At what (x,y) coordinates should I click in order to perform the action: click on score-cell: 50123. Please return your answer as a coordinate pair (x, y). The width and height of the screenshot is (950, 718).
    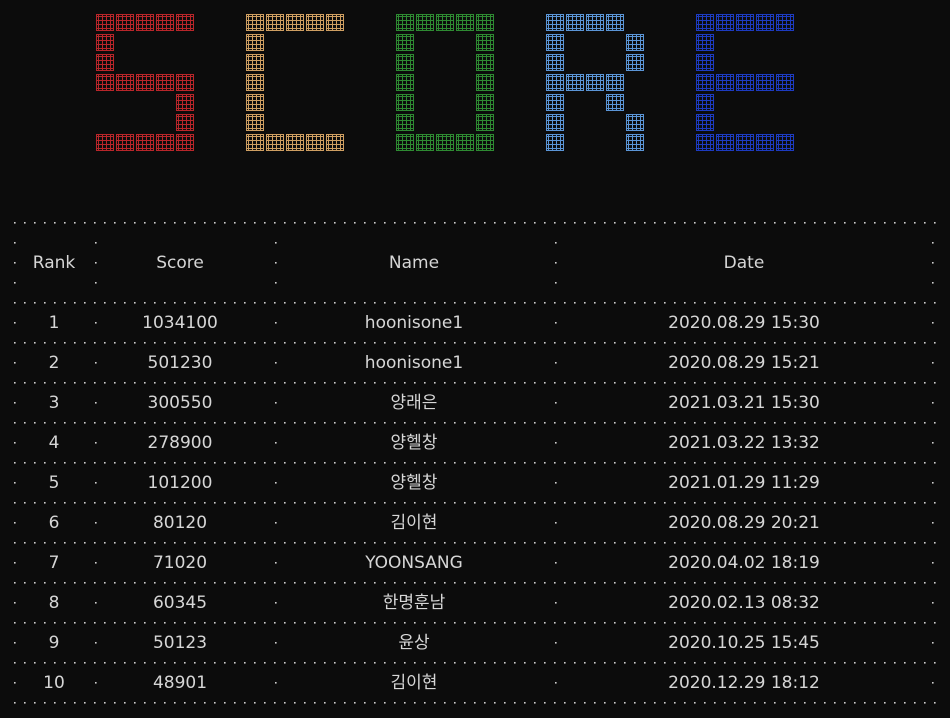
    Looking at the image, I should click on (180, 643).